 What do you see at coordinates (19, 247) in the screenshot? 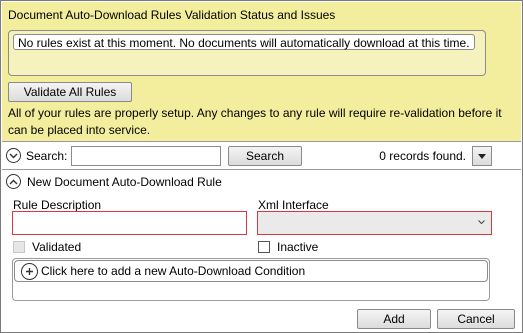
I see `validated-checkbox` at bounding box center [19, 247].